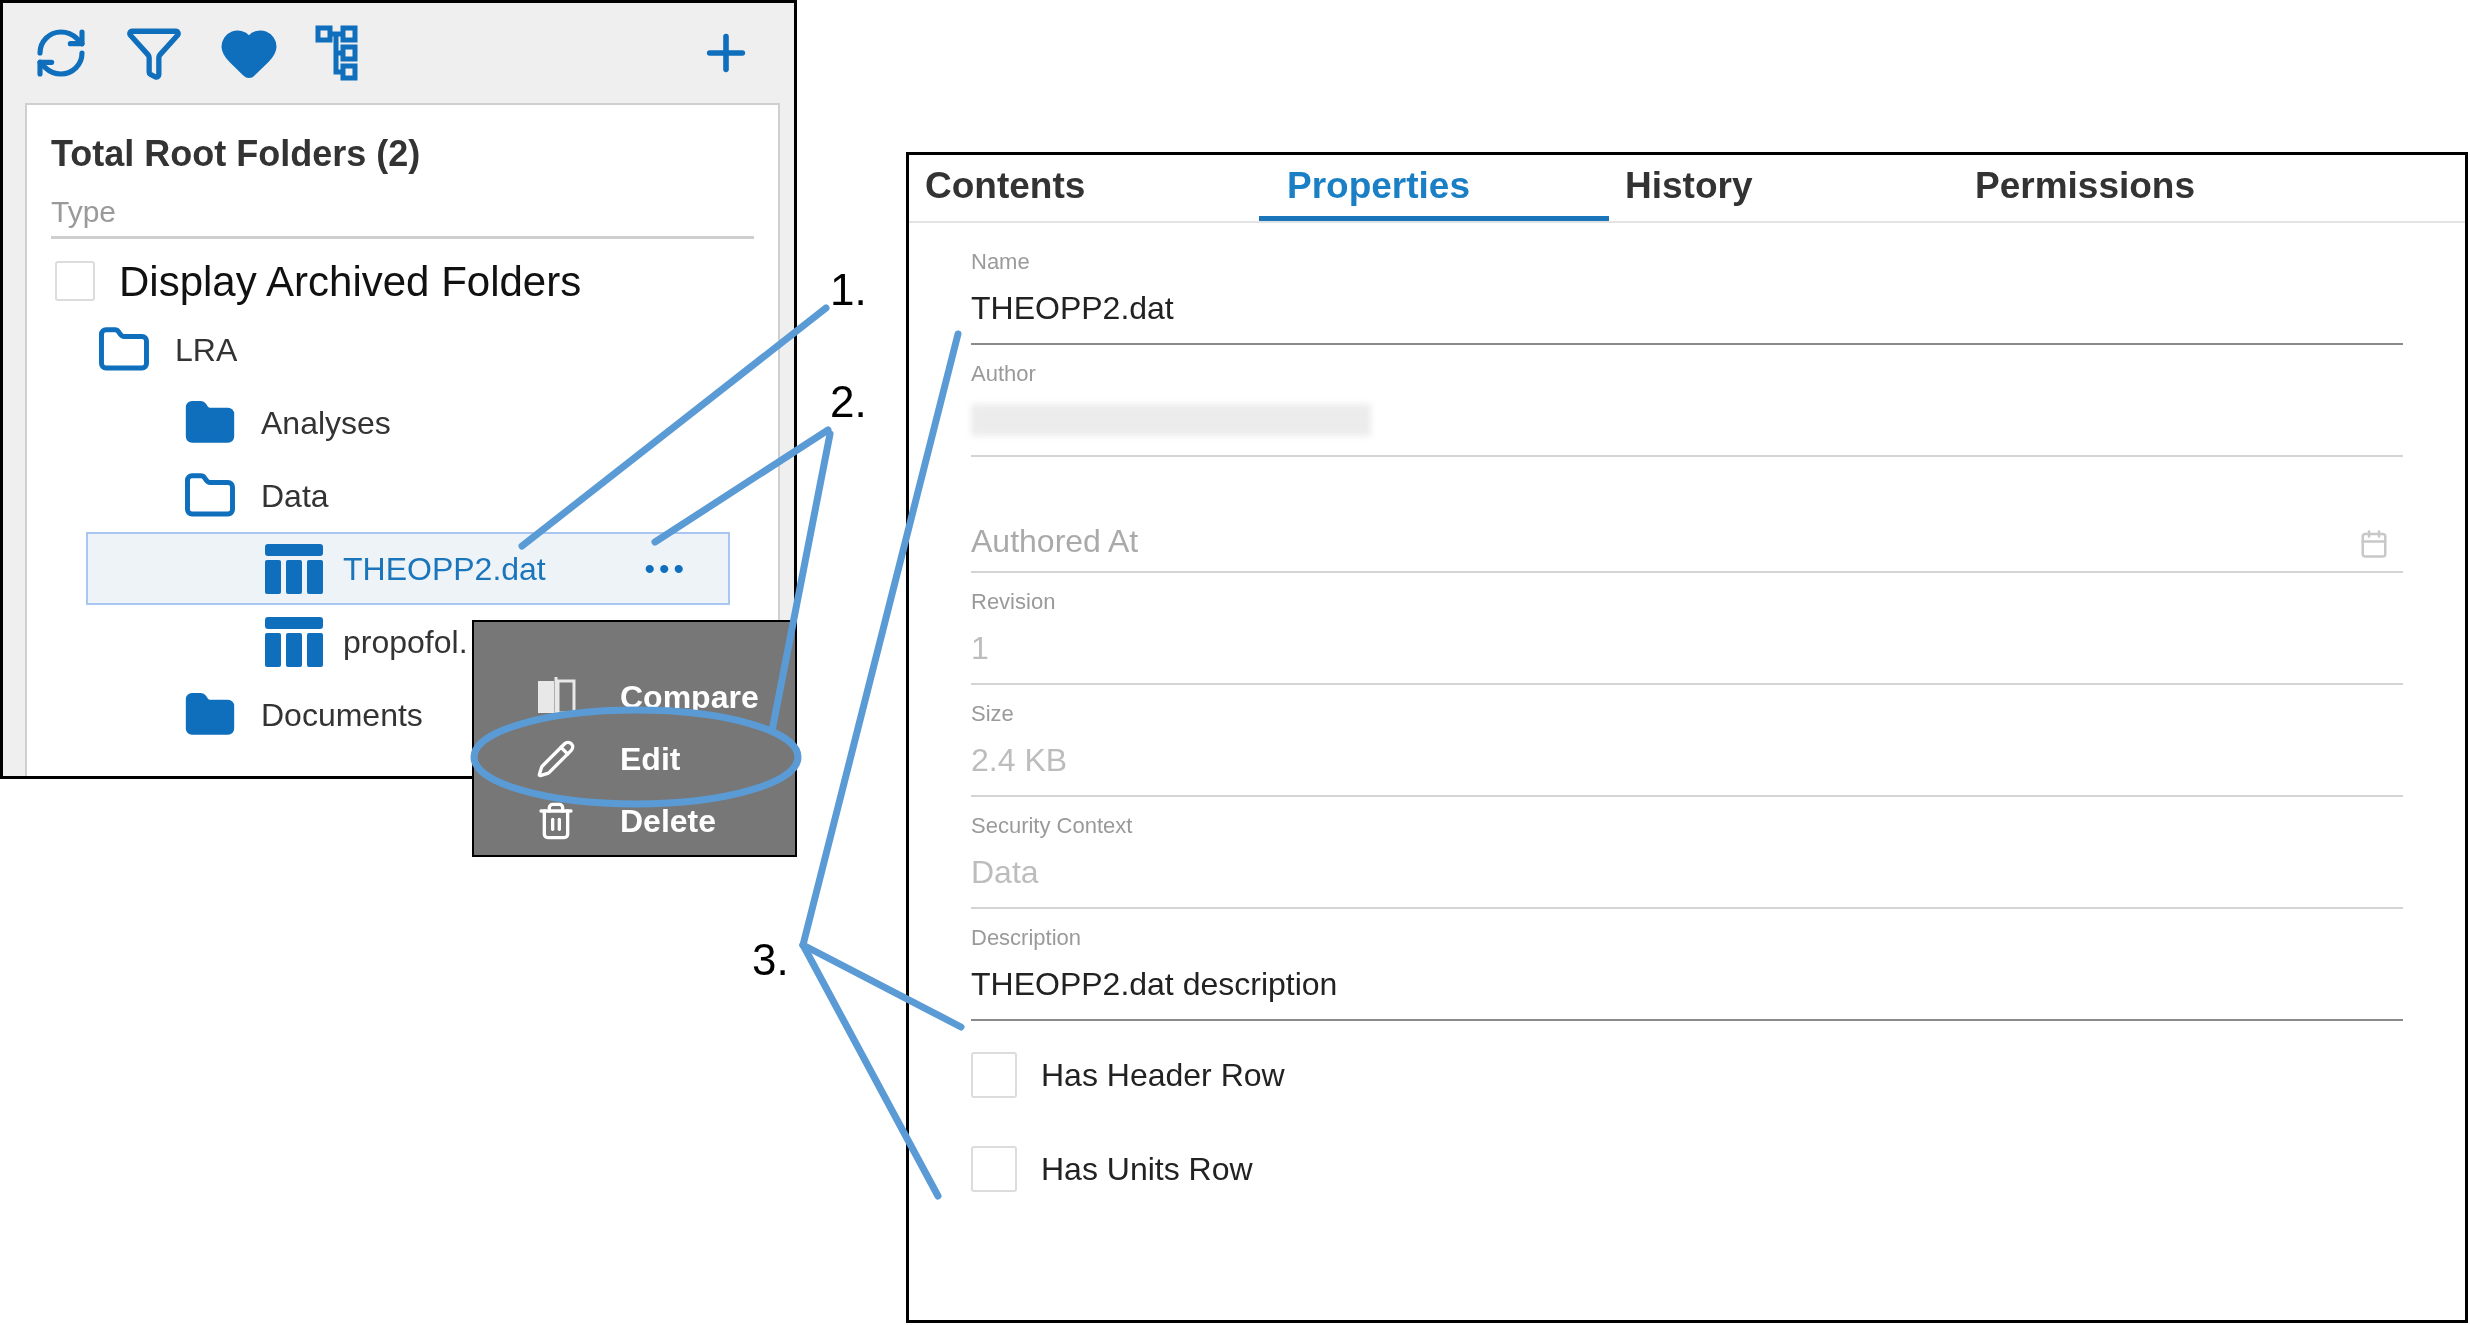  What do you see at coordinates (1687, 965) in the screenshot?
I see `text-field: Description THEOPP2.dat description` at bounding box center [1687, 965].